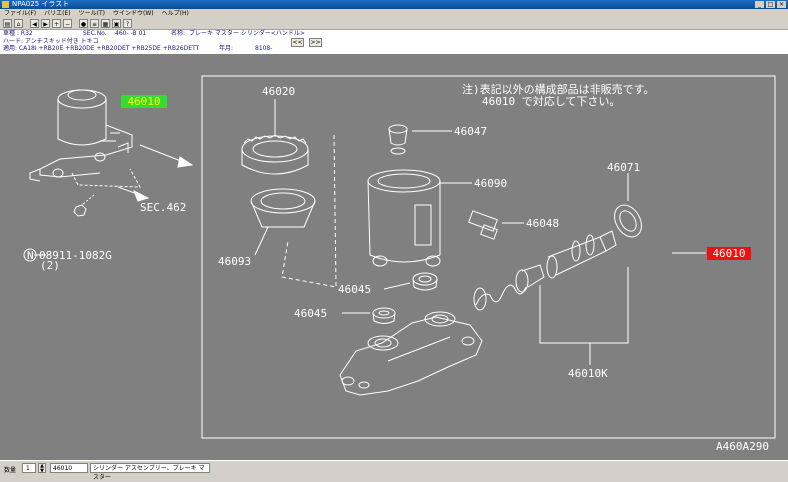 The height and width of the screenshot is (482, 788). I want to click on overview-assembly, so click(111, 172).